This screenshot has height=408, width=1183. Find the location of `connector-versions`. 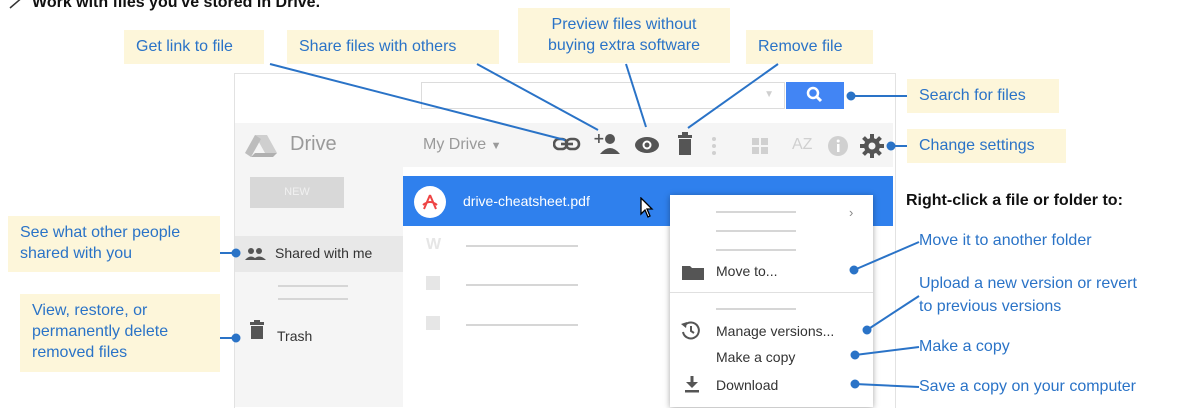

connector-versions is located at coordinates (893, 313).